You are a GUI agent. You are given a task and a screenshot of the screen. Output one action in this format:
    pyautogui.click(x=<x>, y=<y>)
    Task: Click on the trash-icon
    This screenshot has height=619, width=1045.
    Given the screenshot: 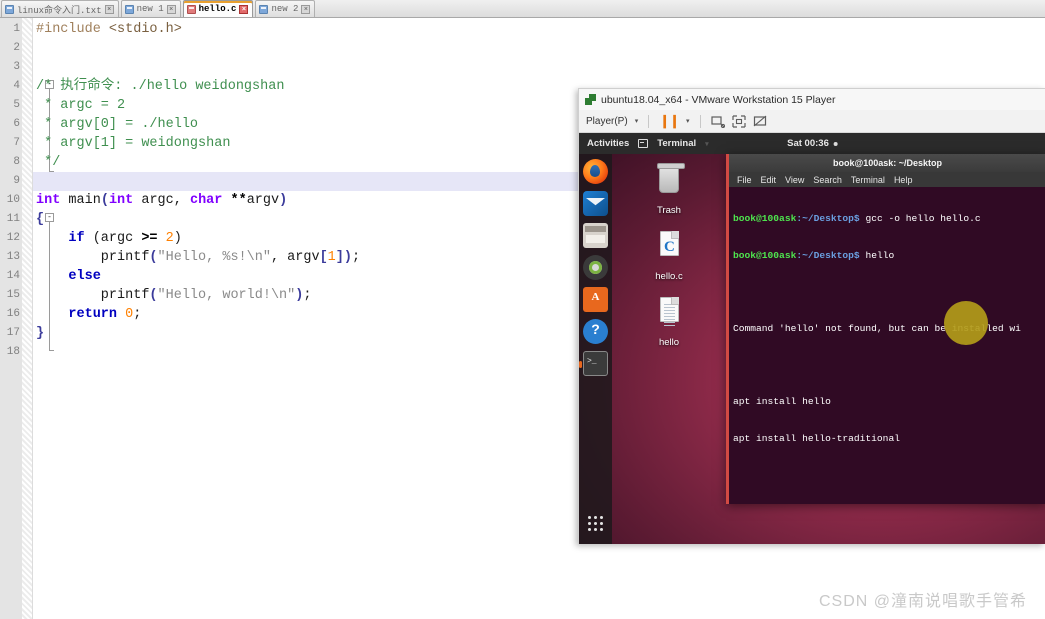 What is the action you would take?
    pyautogui.click(x=671, y=178)
    